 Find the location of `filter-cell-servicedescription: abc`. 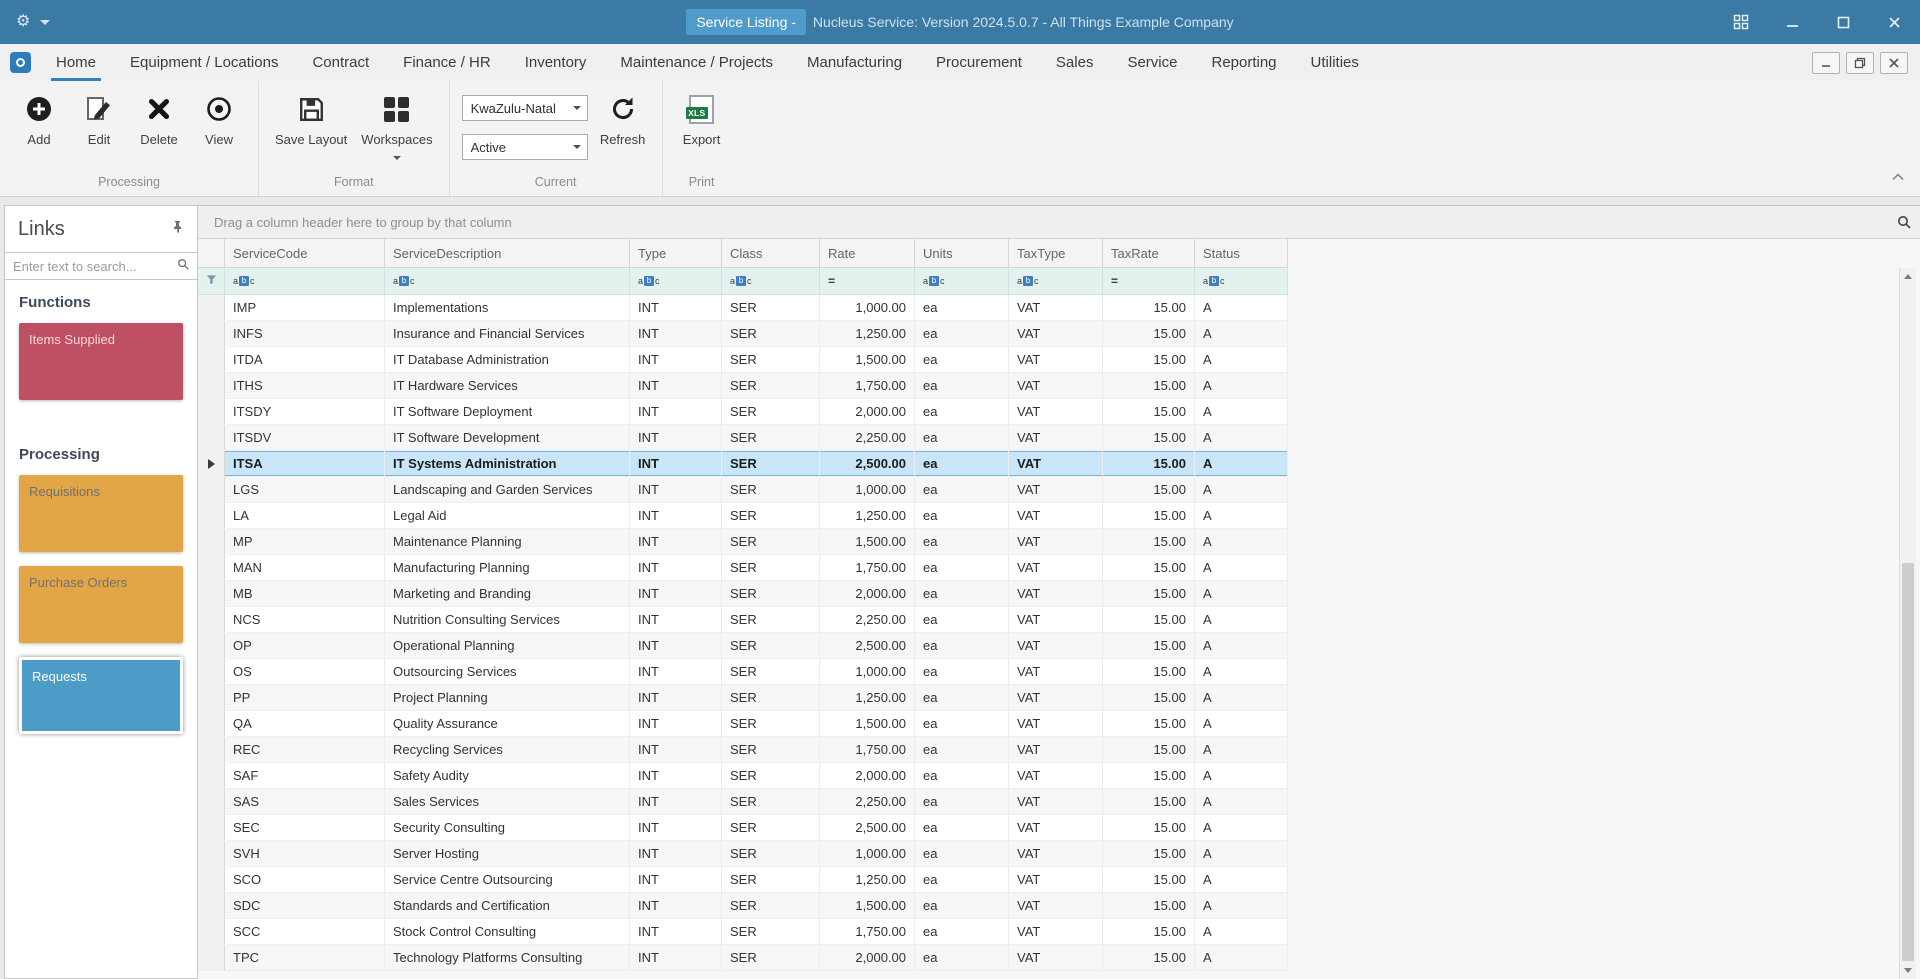

filter-cell-servicedescription: abc is located at coordinates (507, 281).